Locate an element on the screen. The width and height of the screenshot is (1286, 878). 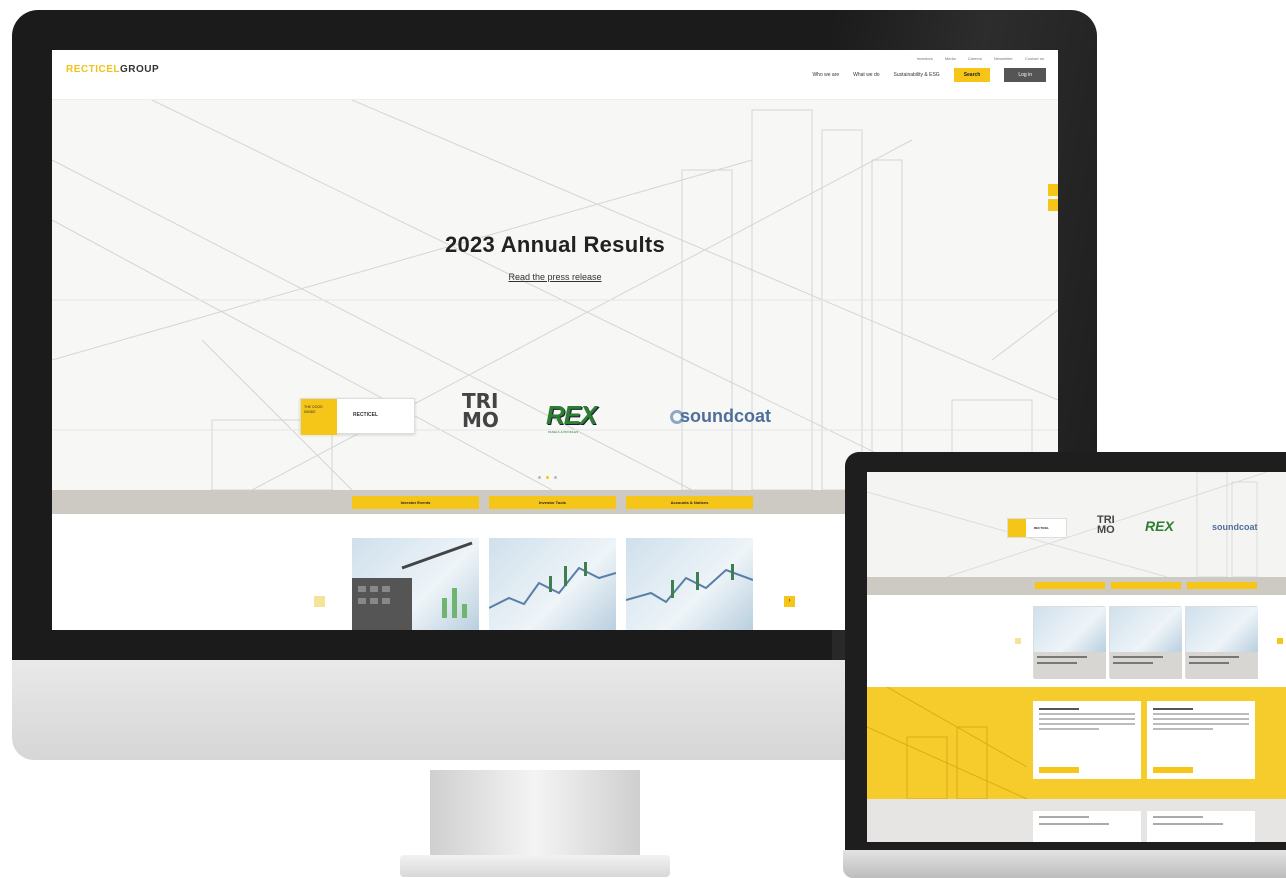
laptop-trimo-logo: TRI MO is located at coordinates (1106, 525).